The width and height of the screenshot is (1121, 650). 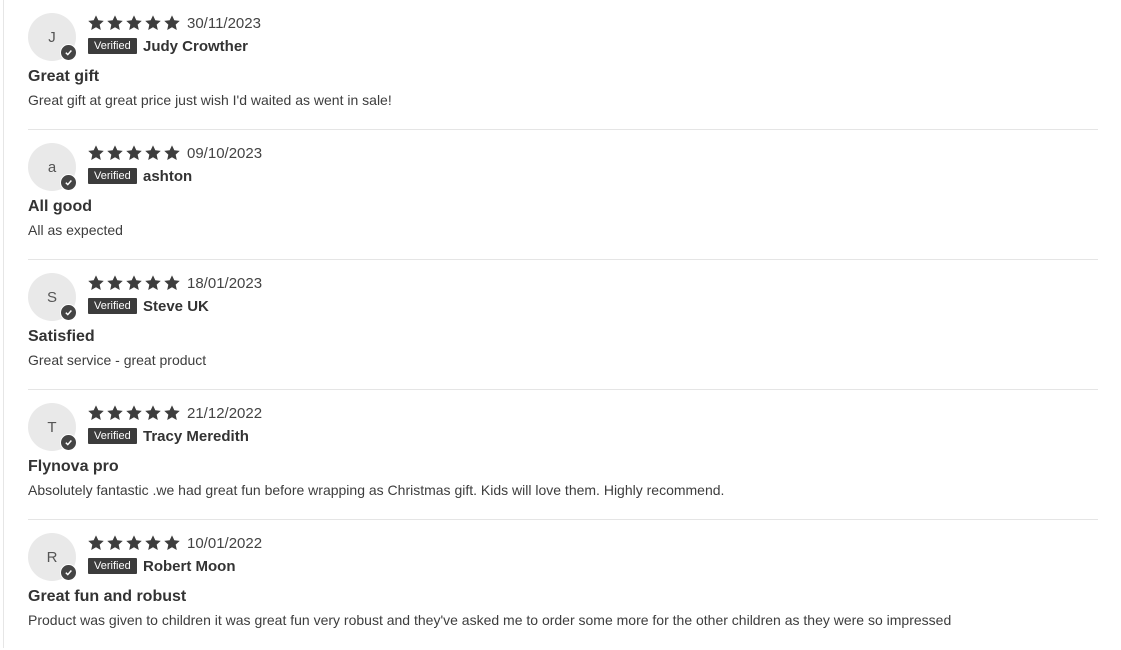 What do you see at coordinates (225, 543) in the screenshot?
I see `review-date: 10/01/2022` at bounding box center [225, 543].